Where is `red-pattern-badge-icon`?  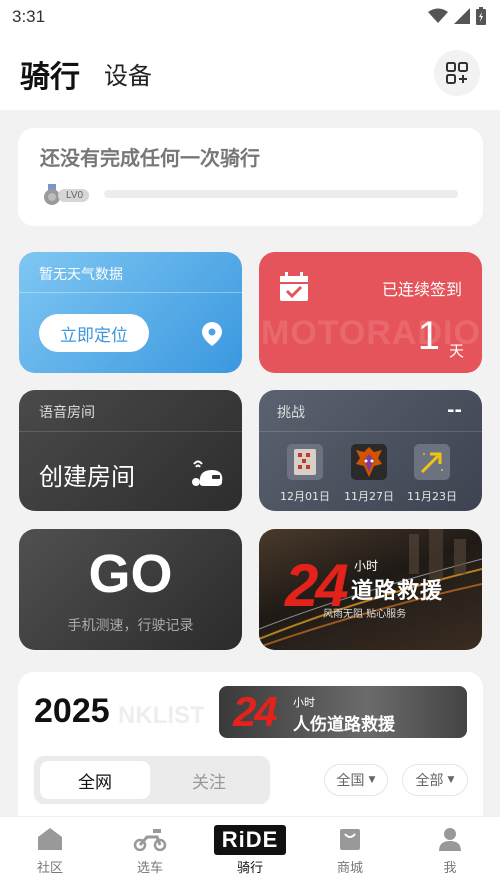
red-pattern-badge-icon is located at coordinates (305, 462).